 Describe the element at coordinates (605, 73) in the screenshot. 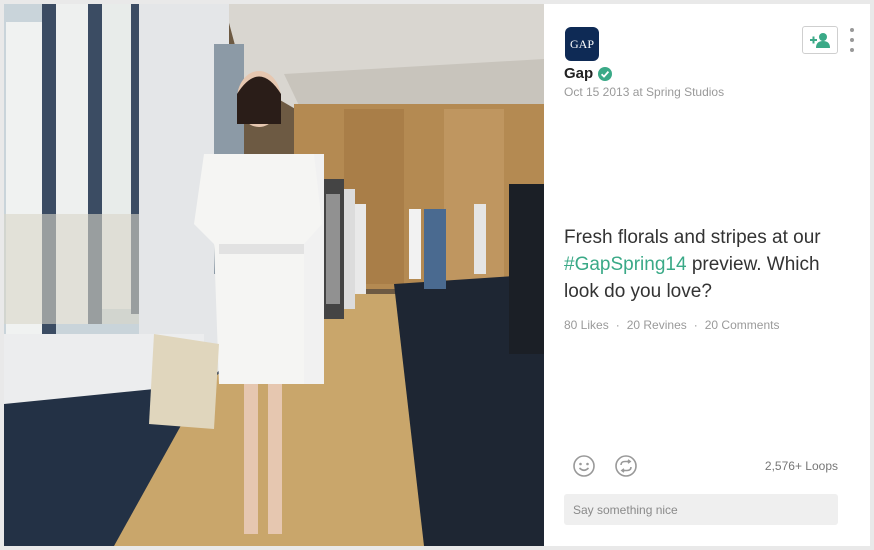

I see `verified-badge-icon` at that location.